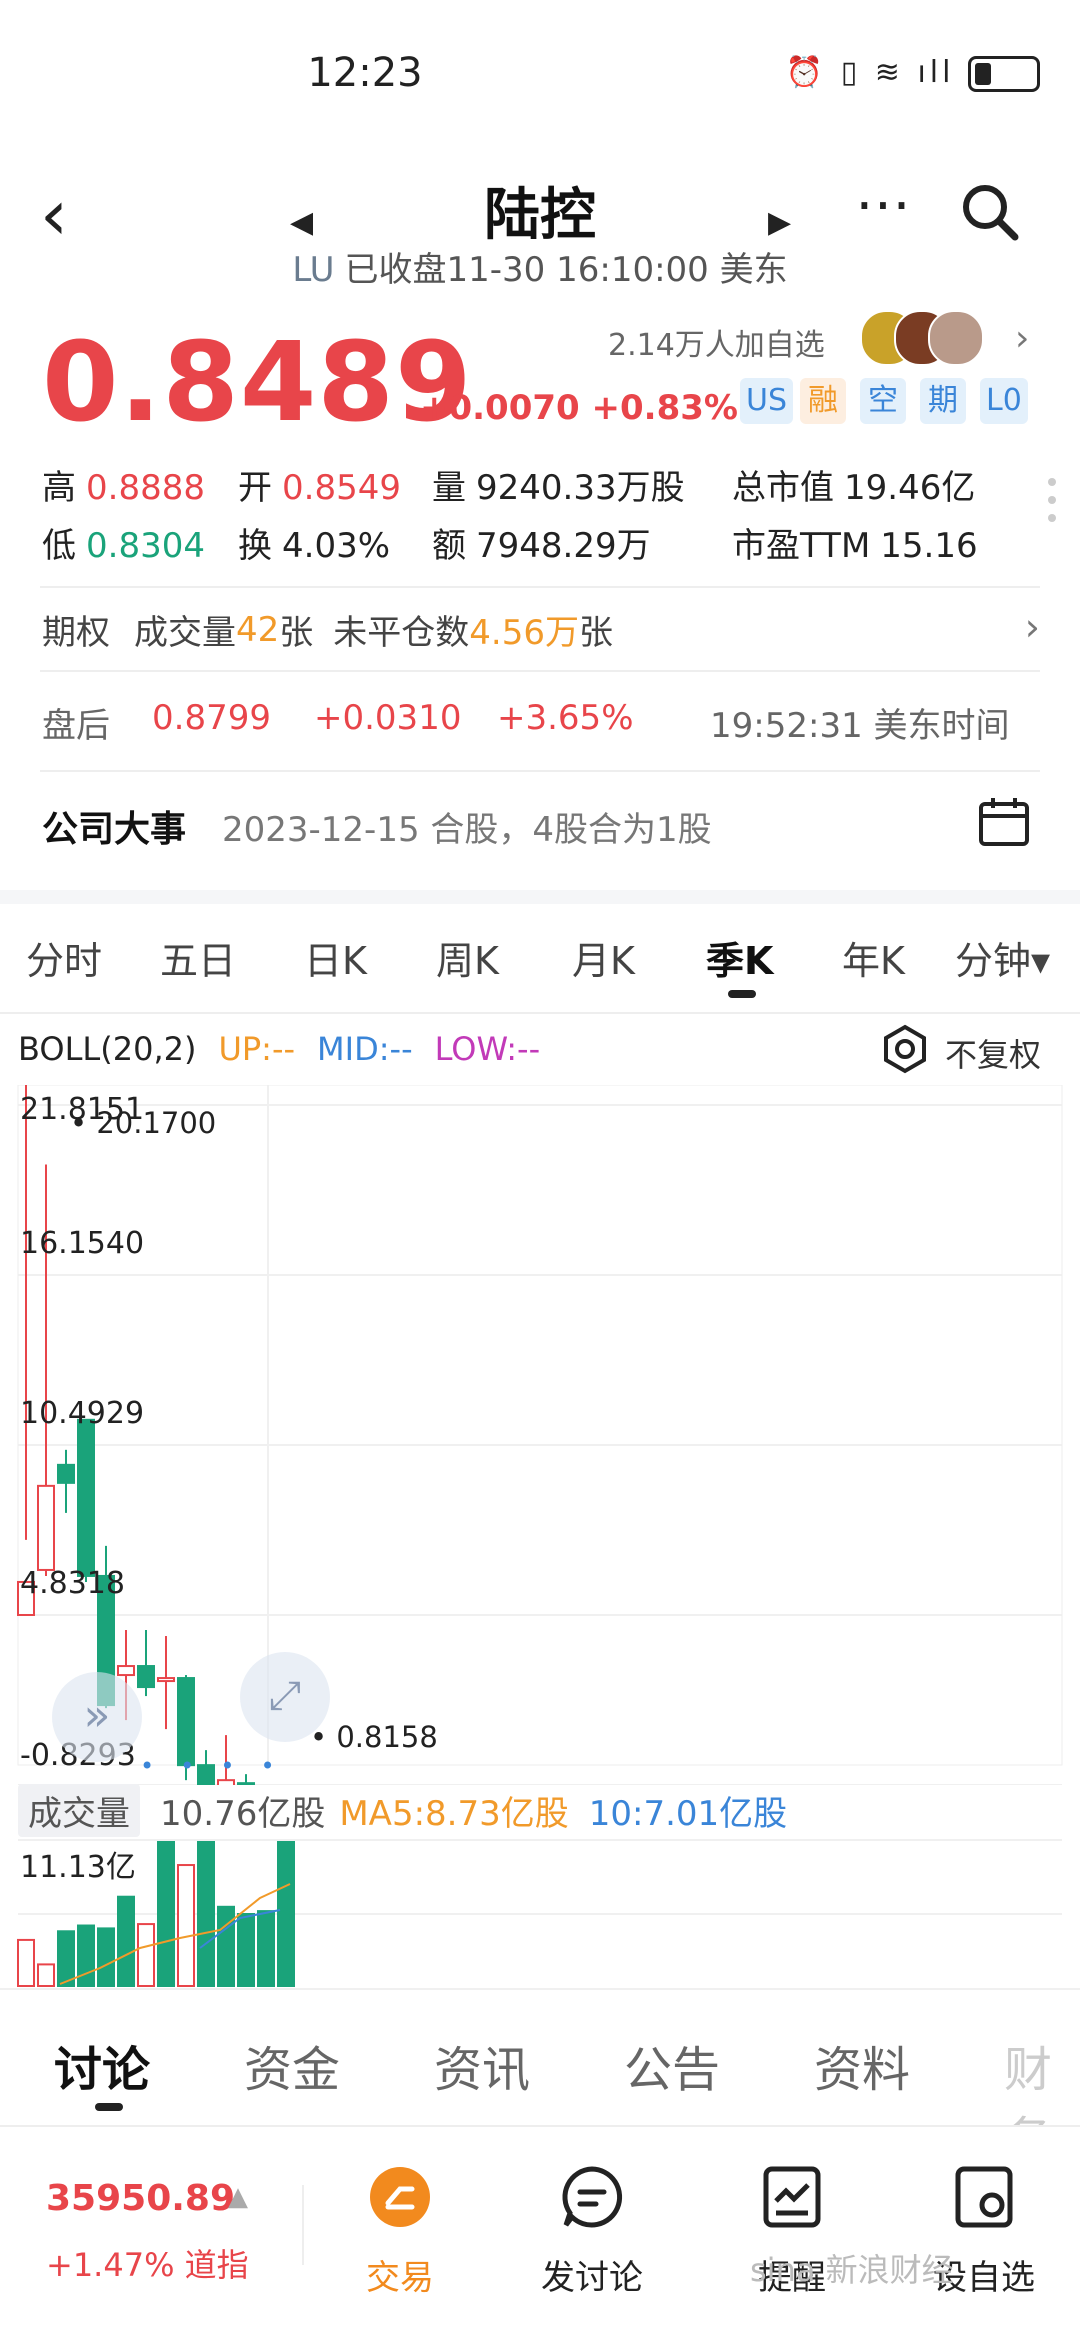 The height and width of the screenshot is (2342, 1080). I want to click on options-volume-label: 成交量, so click(185, 633).